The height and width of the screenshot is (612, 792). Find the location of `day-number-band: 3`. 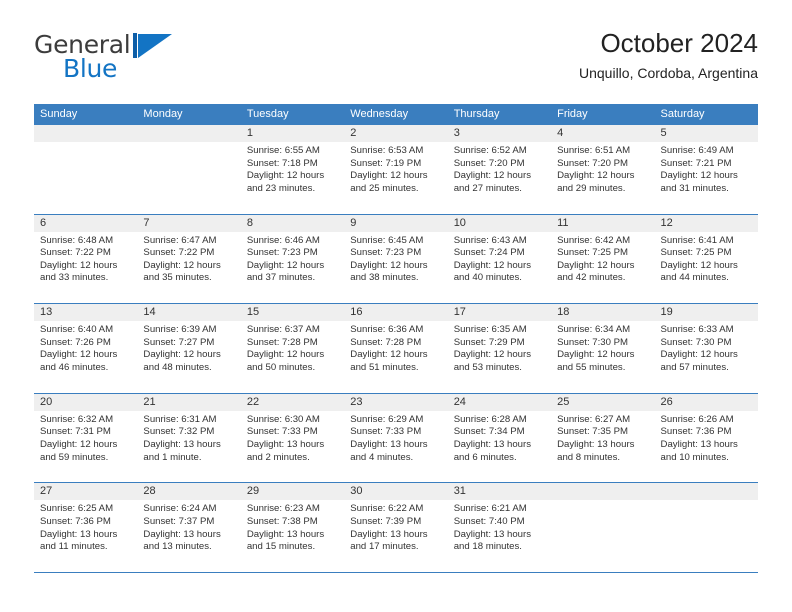

day-number-band: 3 is located at coordinates (499, 133).